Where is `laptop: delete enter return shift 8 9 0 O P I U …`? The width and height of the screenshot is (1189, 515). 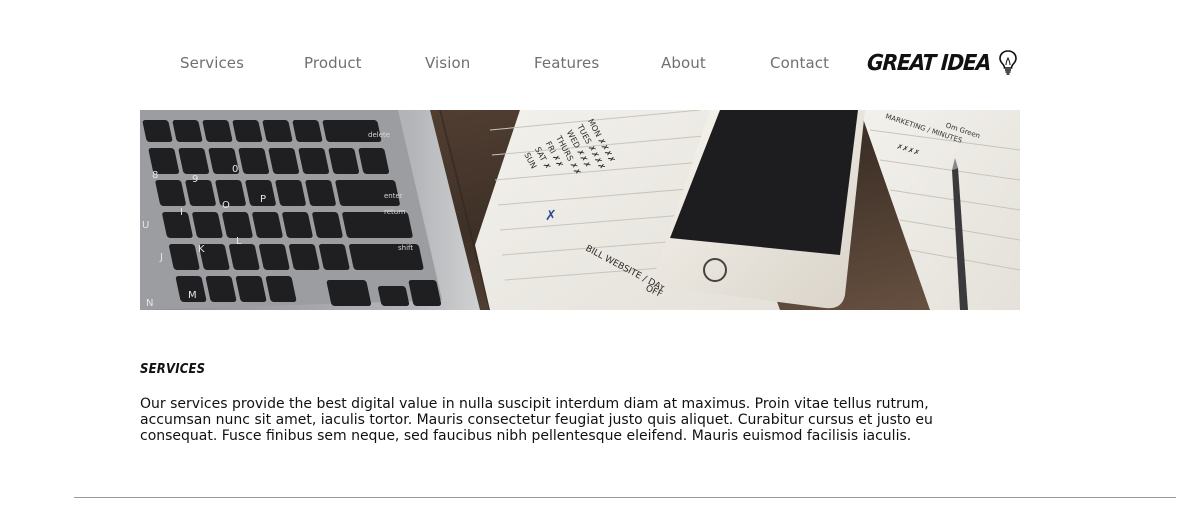 laptop: delete enter return shift 8 9 0 O P I U … is located at coordinates (310, 210).